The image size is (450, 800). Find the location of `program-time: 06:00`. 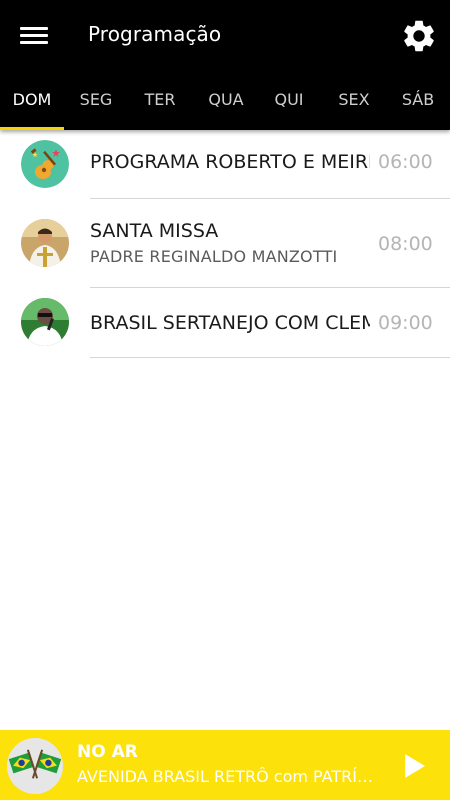

program-time: 06:00 is located at coordinates (405, 162).